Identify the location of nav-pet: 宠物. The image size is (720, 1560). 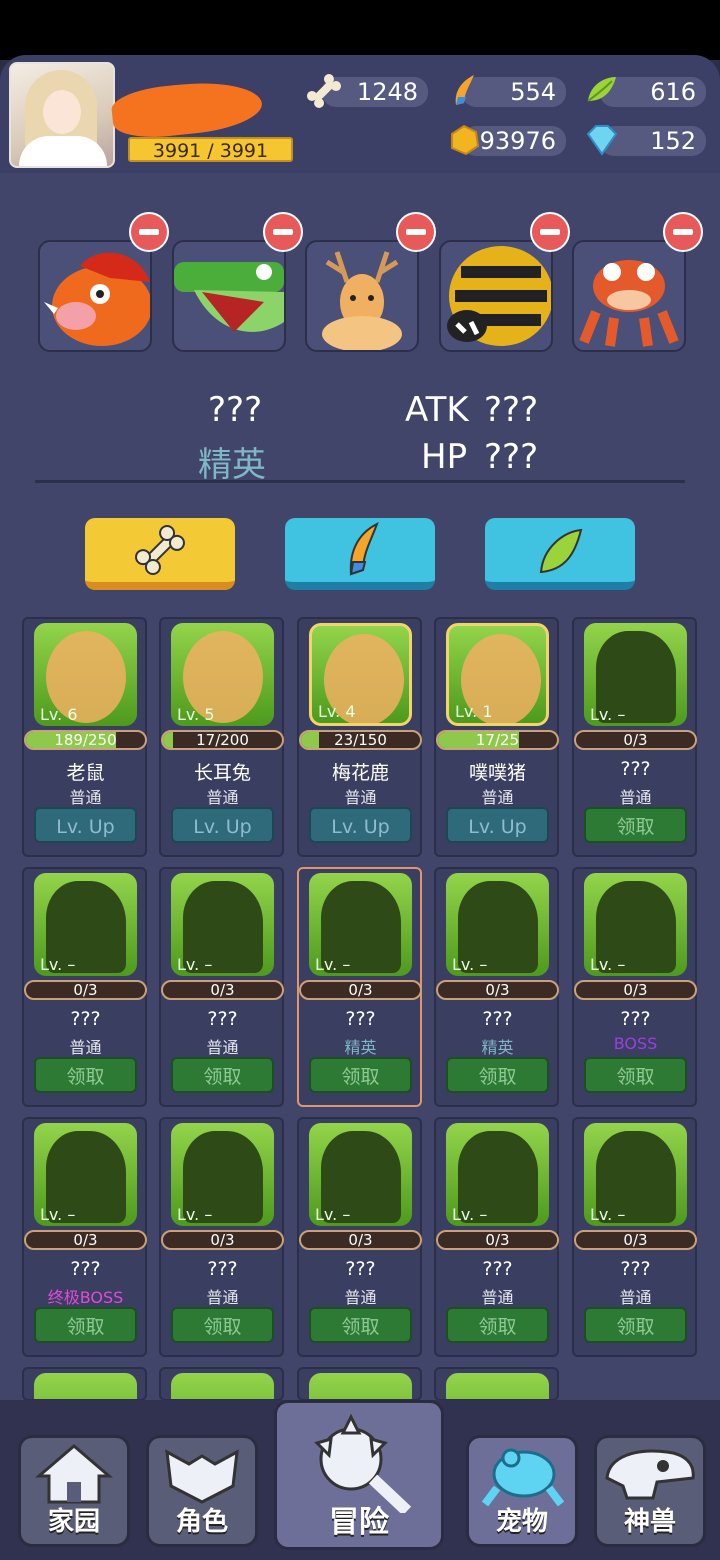
(522, 1491).